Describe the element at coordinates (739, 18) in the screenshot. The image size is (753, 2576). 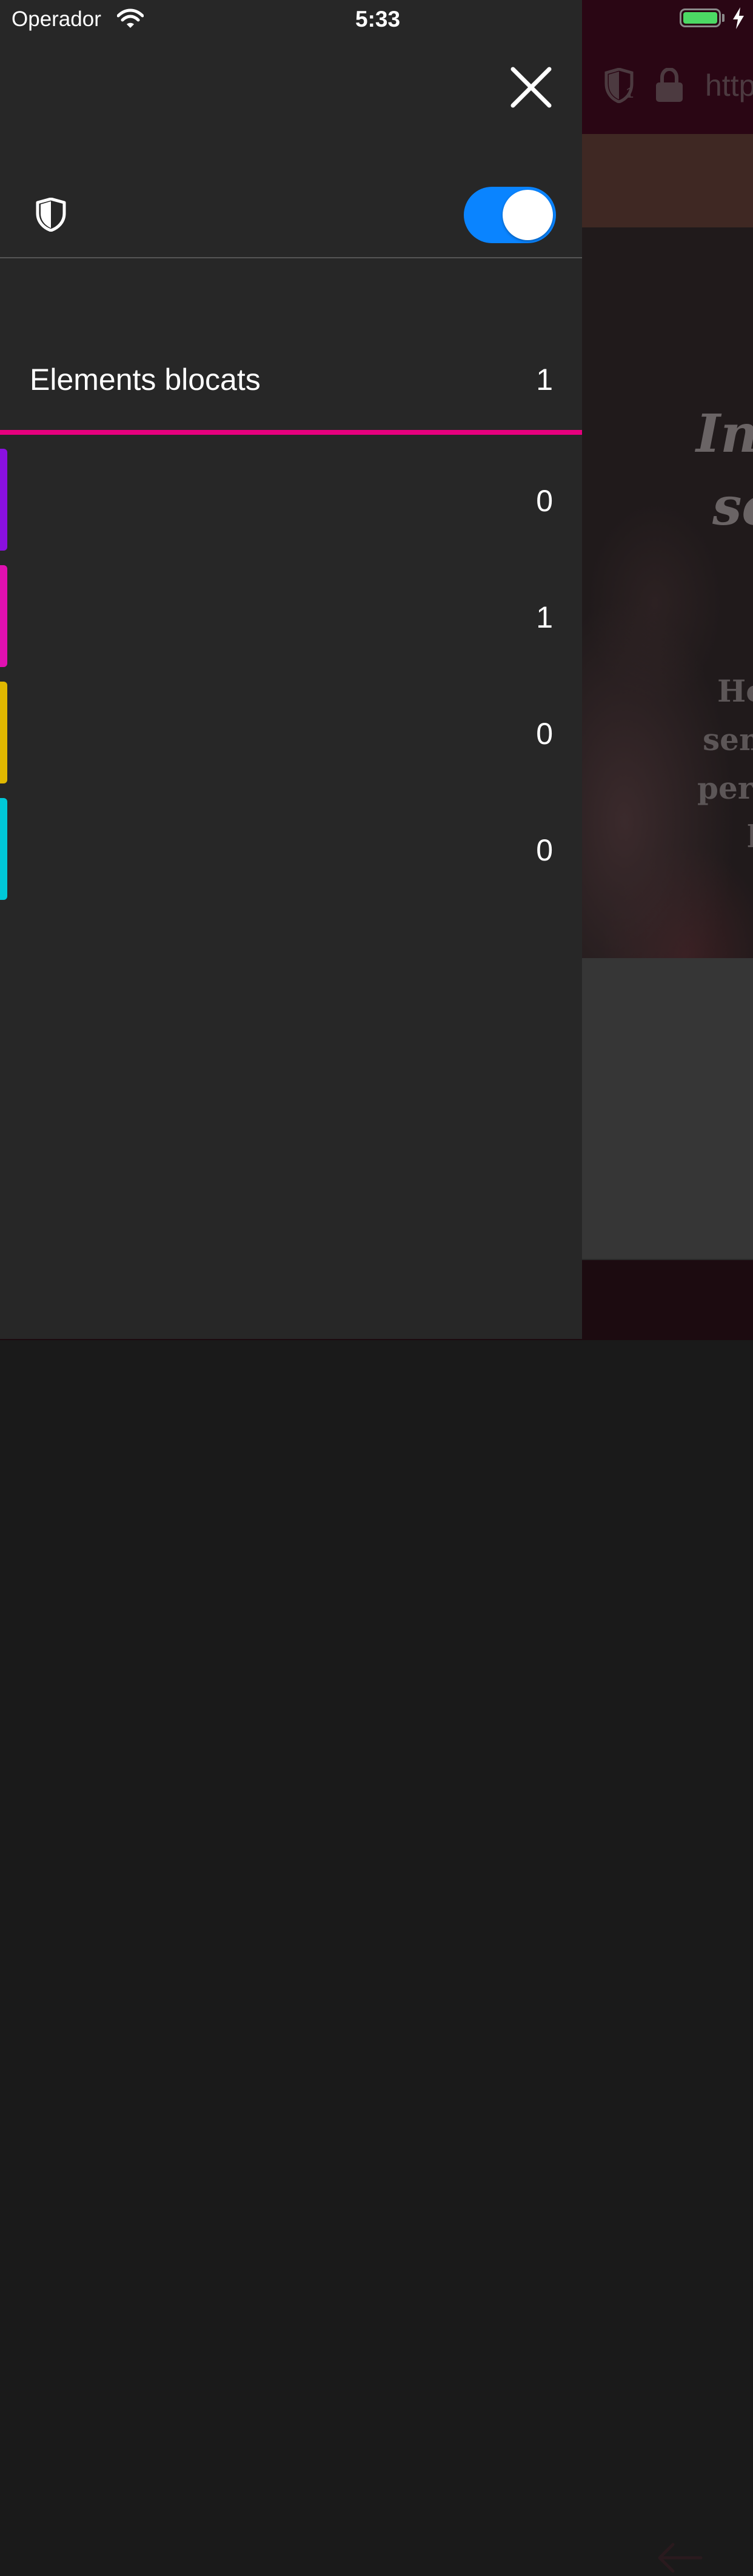
I see `charging-bolt-icon` at that location.